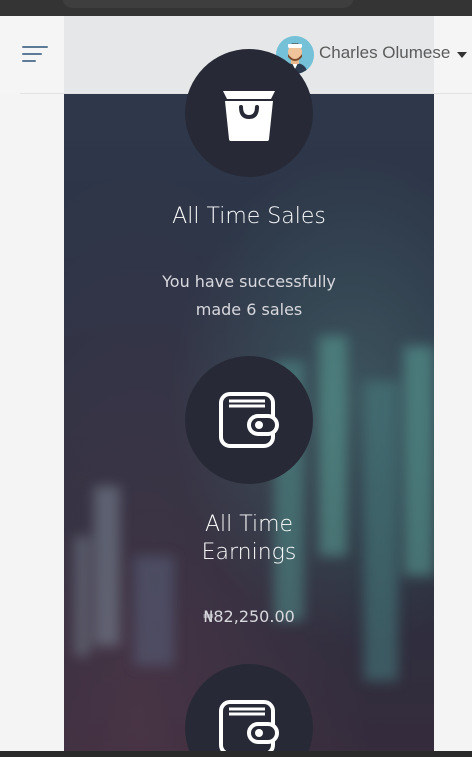 Image resolution: width=472 pixels, height=757 pixels. I want to click on browser-bottom-bar, so click(236, 754).